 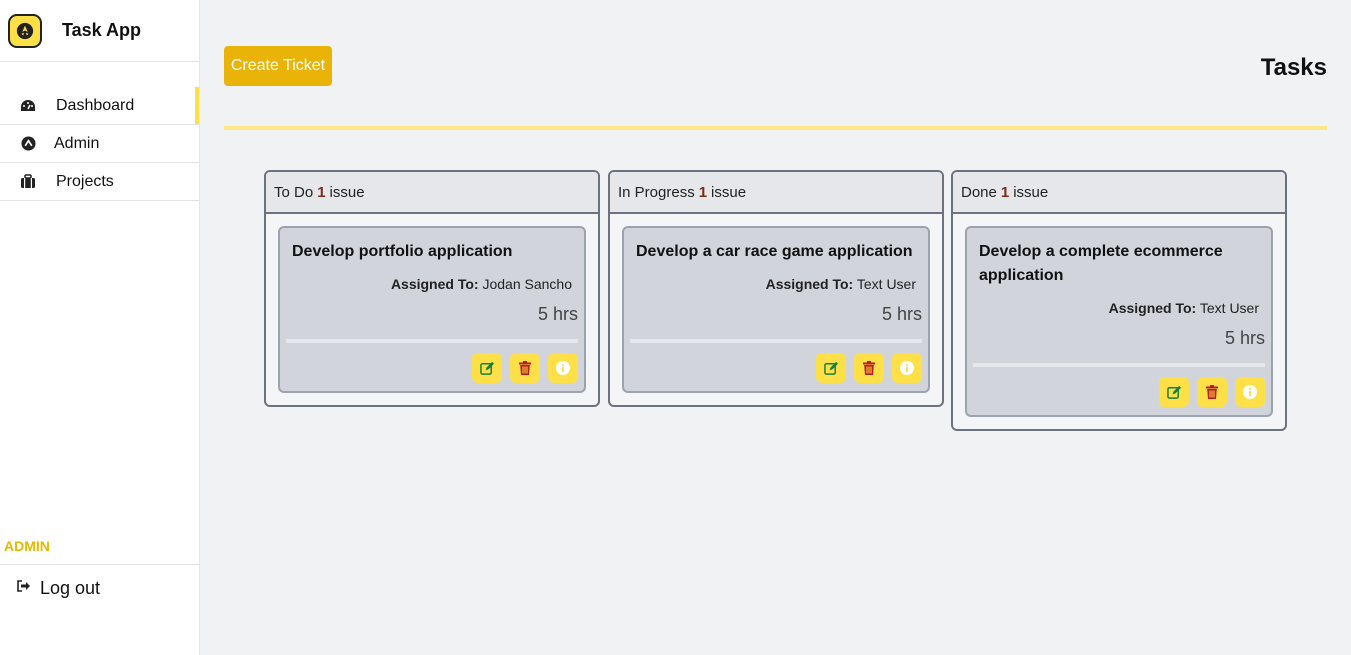 I want to click on briefcase-icon, so click(x=28, y=182).